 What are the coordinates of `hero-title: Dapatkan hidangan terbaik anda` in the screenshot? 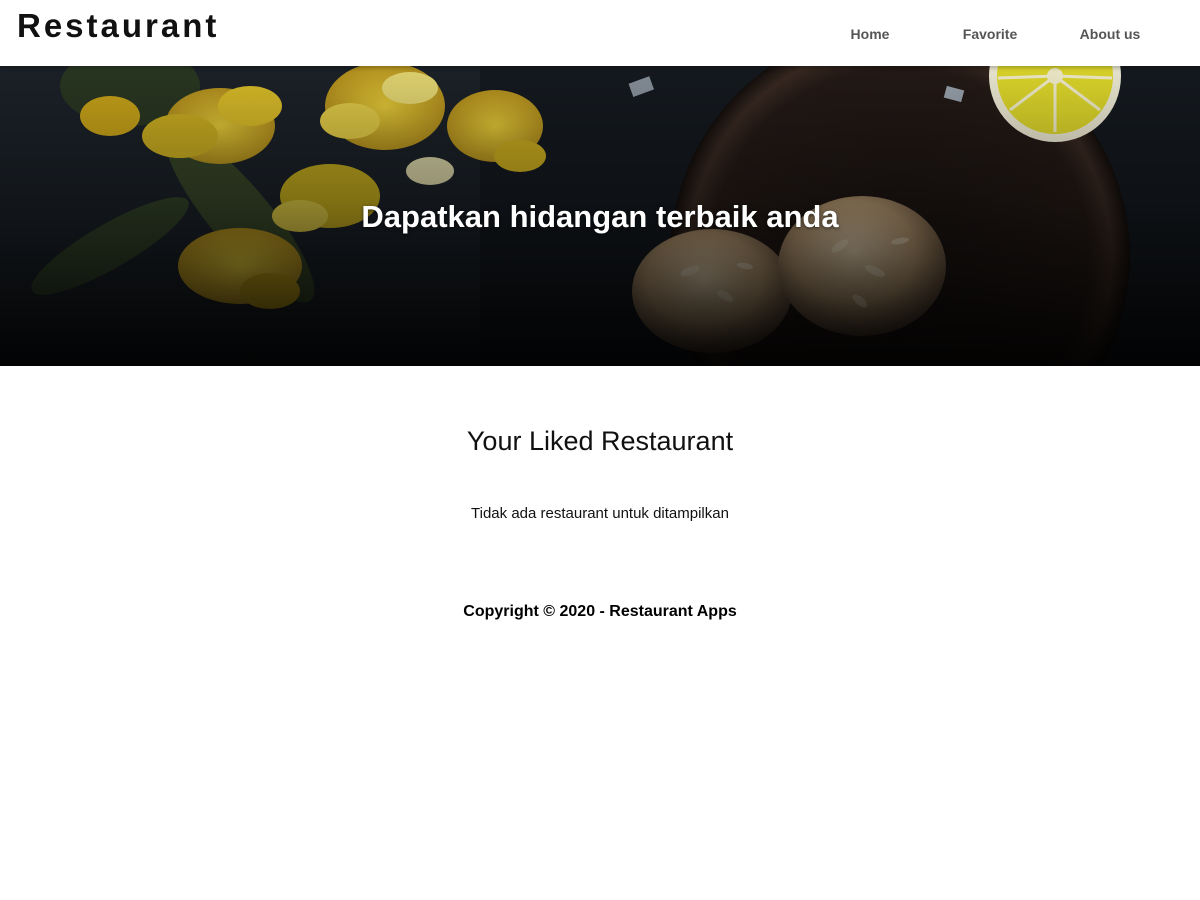 It's located at (600, 216).